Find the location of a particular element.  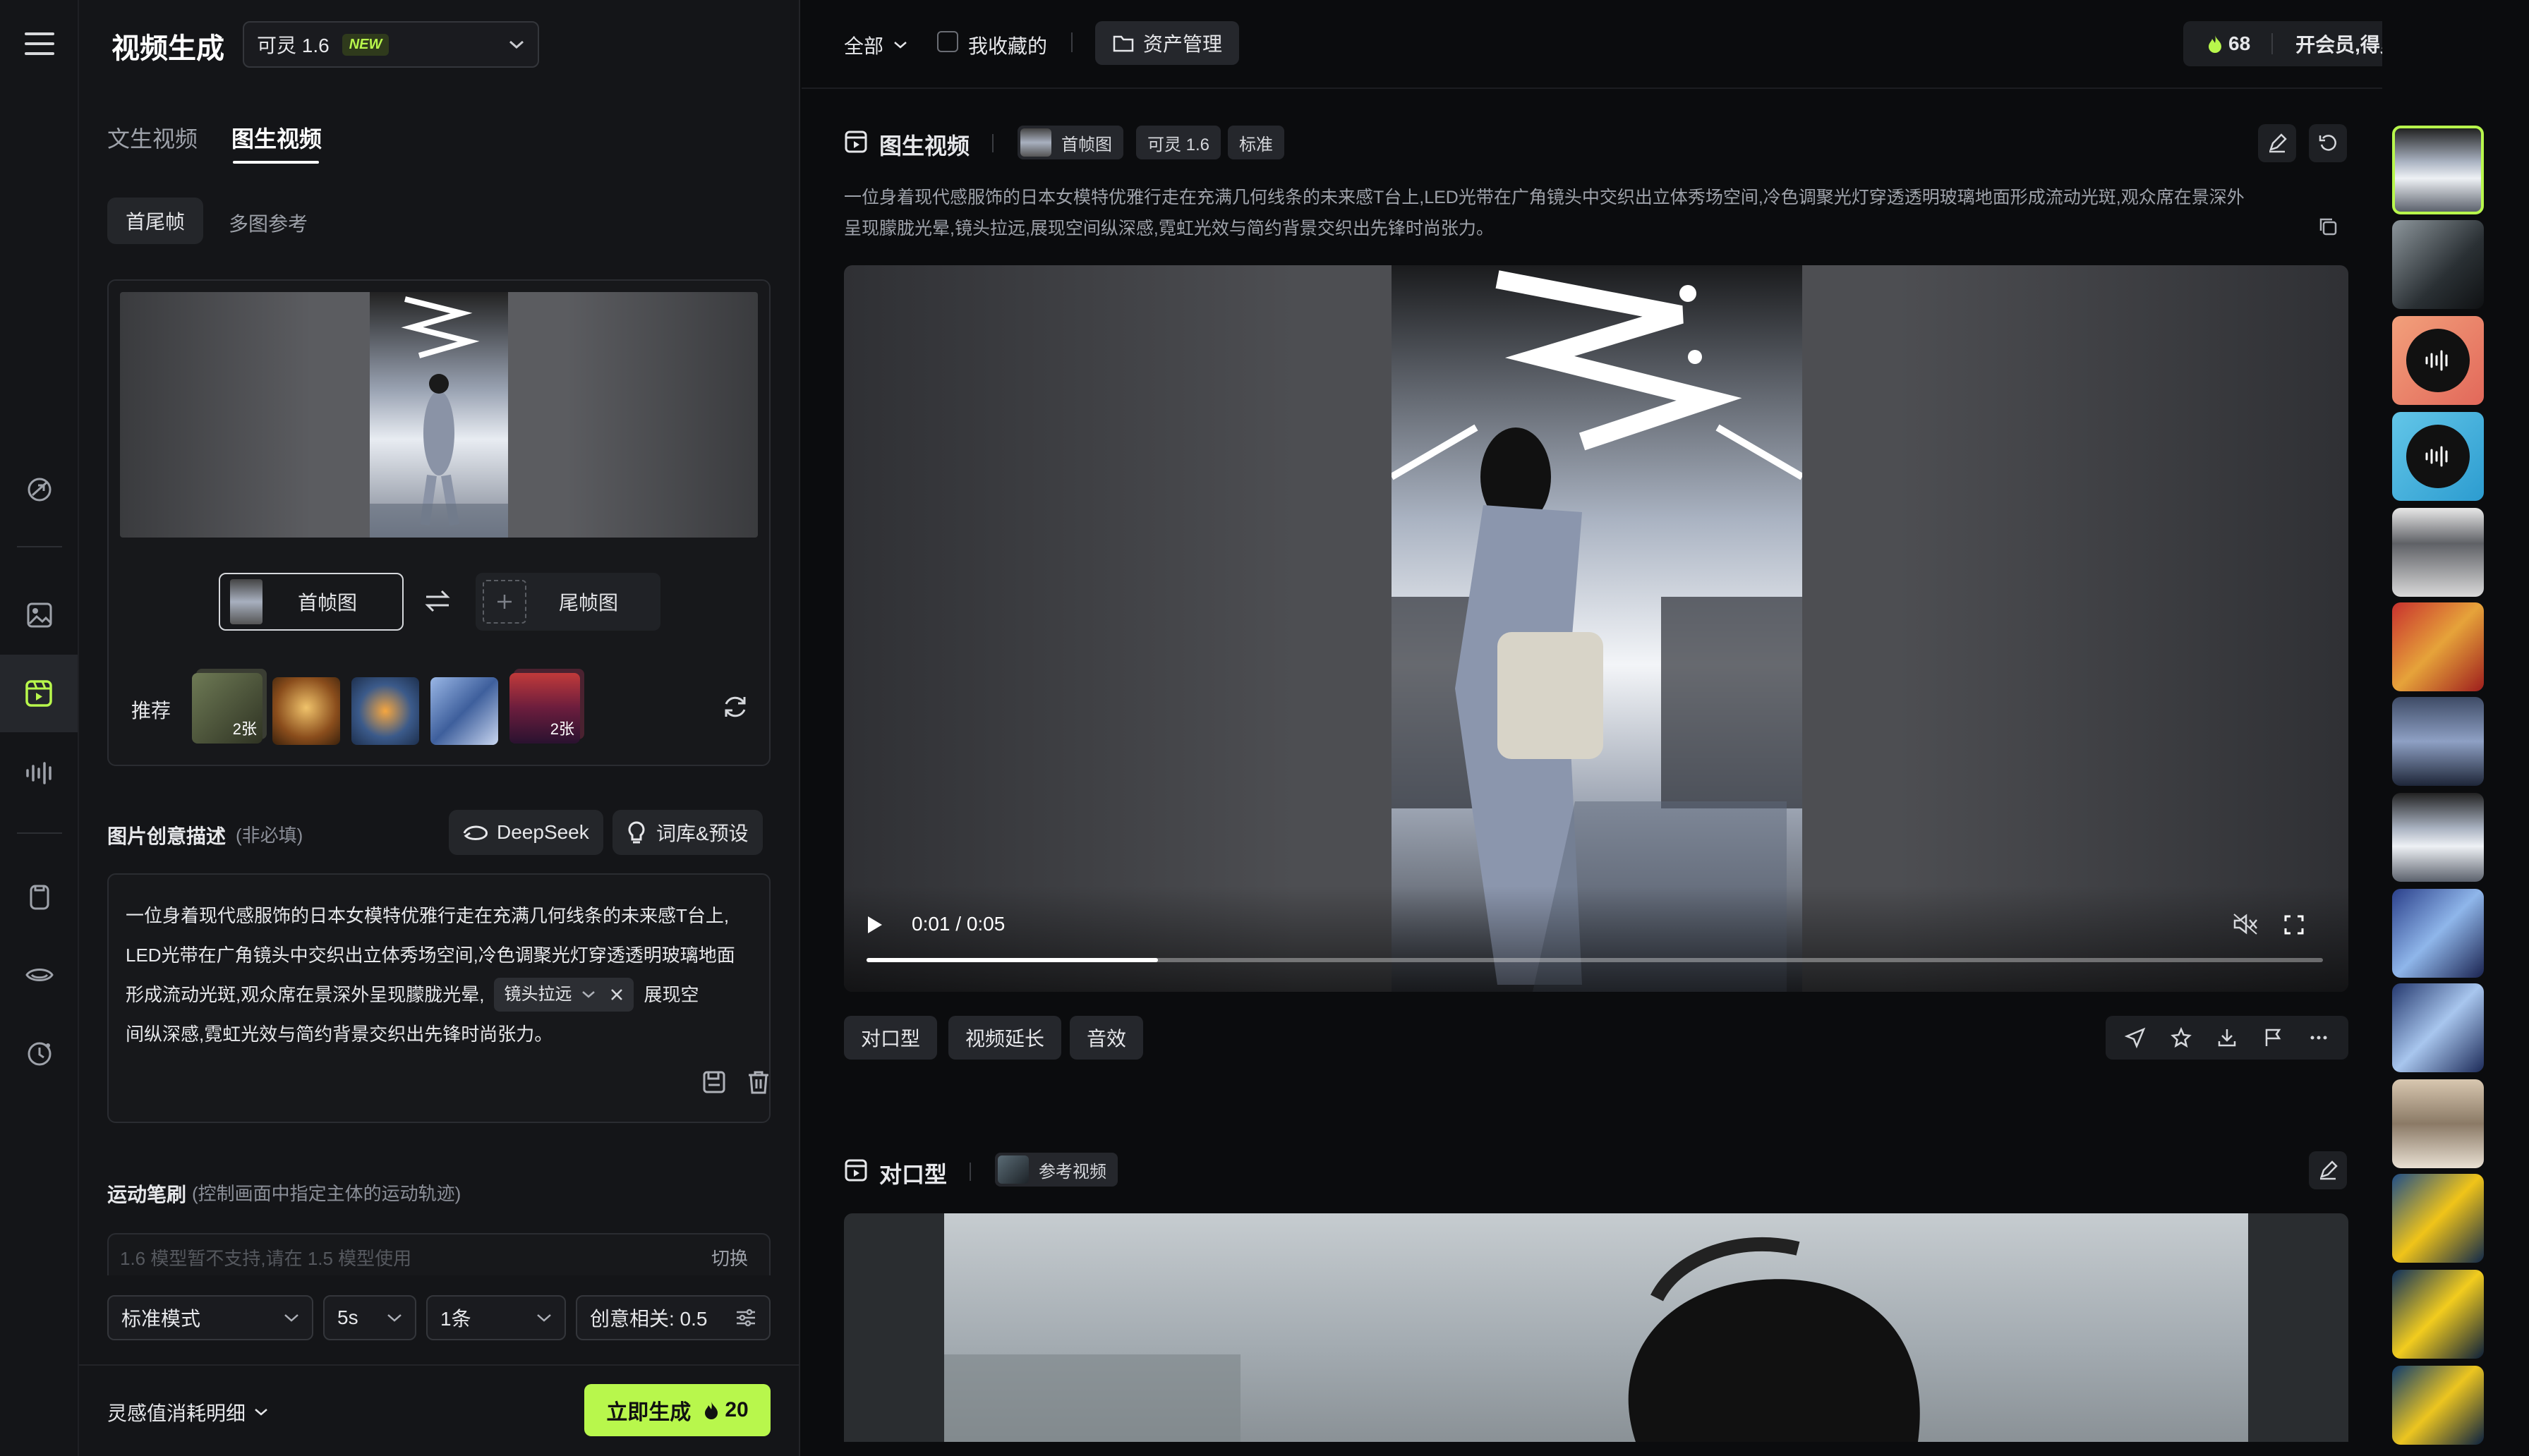

preview-image is located at coordinates (439, 415).